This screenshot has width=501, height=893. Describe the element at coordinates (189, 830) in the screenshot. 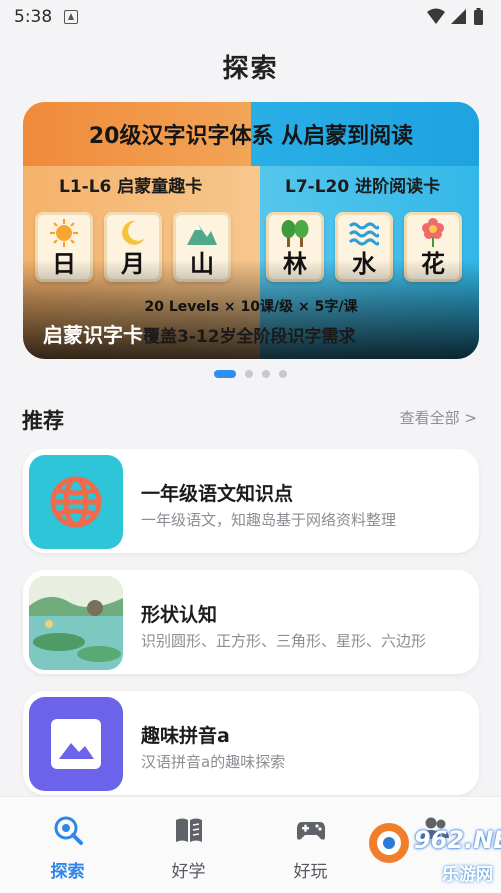

I see `book-icon` at that location.